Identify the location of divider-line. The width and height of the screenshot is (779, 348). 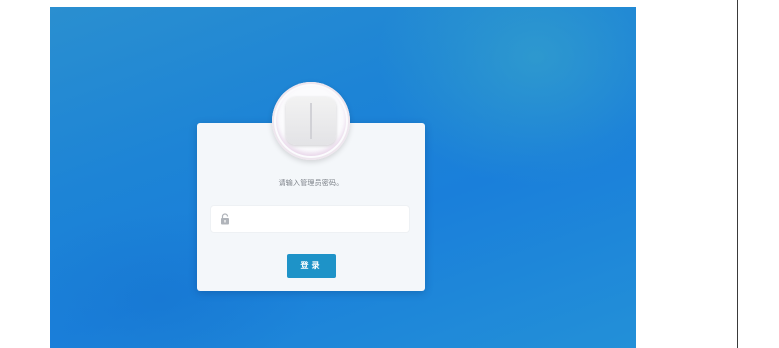
(737, 174).